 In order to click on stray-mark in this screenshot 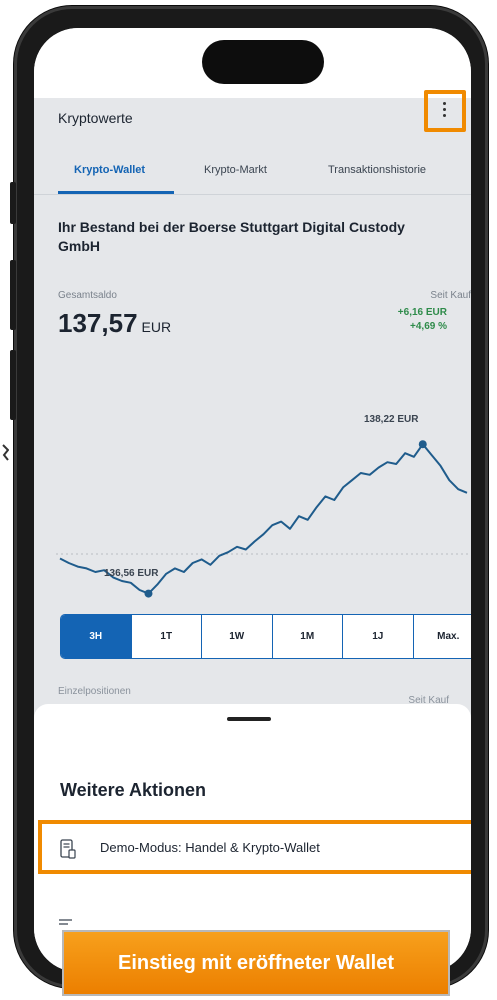, I will do `click(5, 452)`.